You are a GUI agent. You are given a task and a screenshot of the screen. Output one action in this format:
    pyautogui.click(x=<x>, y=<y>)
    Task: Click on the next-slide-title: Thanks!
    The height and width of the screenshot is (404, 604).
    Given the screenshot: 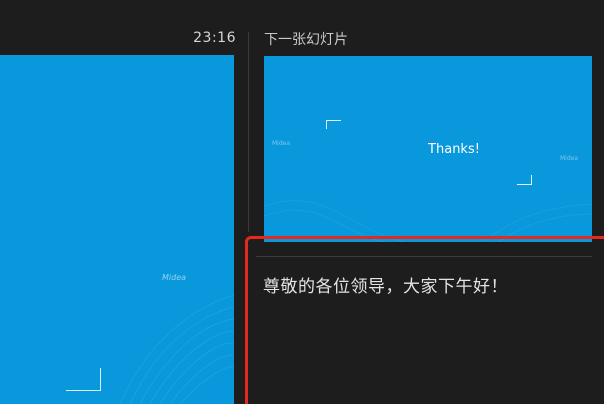 What is the action you would take?
    pyautogui.click(x=454, y=149)
    